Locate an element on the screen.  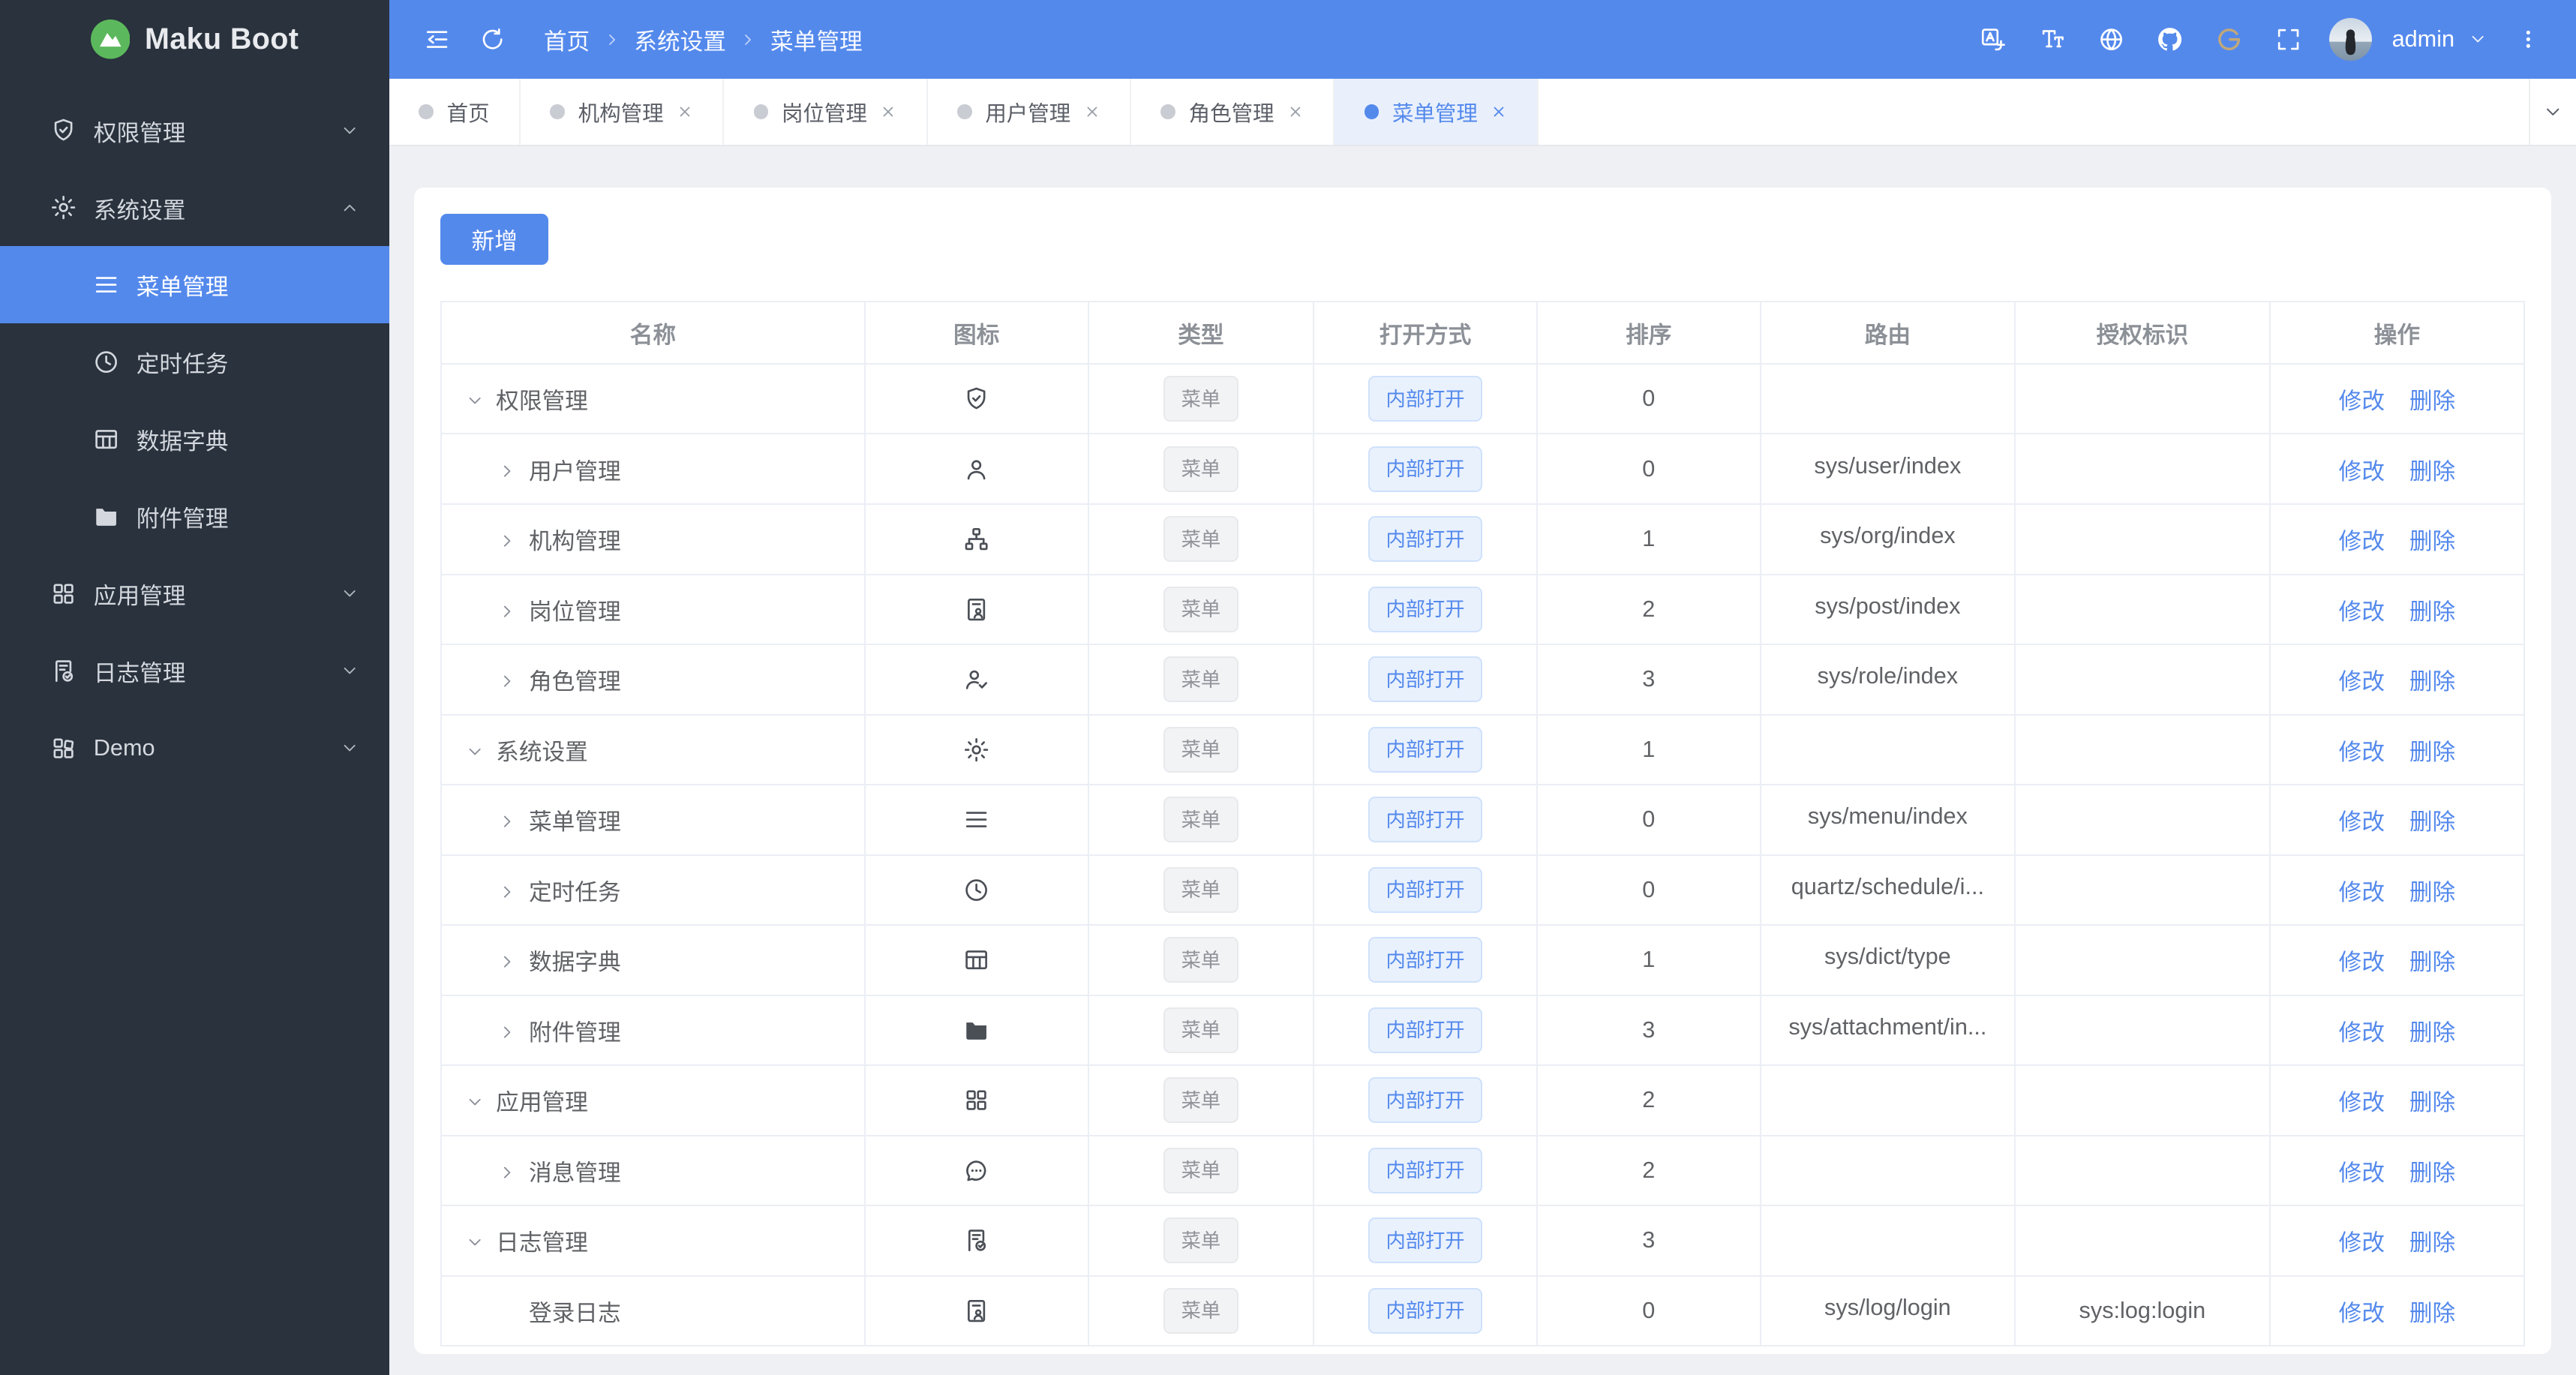
collapse-menu-button is located at coordinates (437, 40).